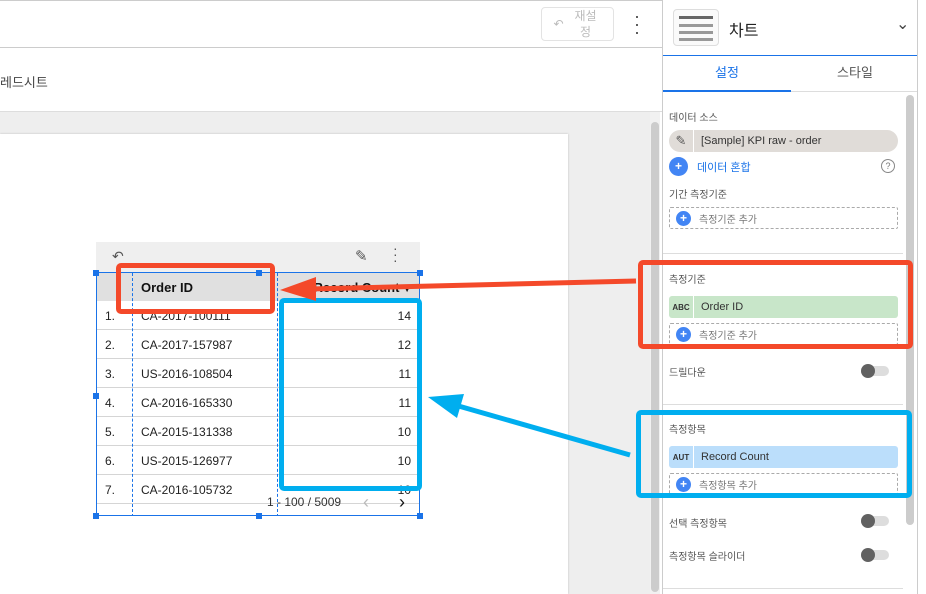 This screenshot has width=926, height=594. Describe the element at coordinates (458, 367) in the screenshot. I see `annotation-arrows` at that location.